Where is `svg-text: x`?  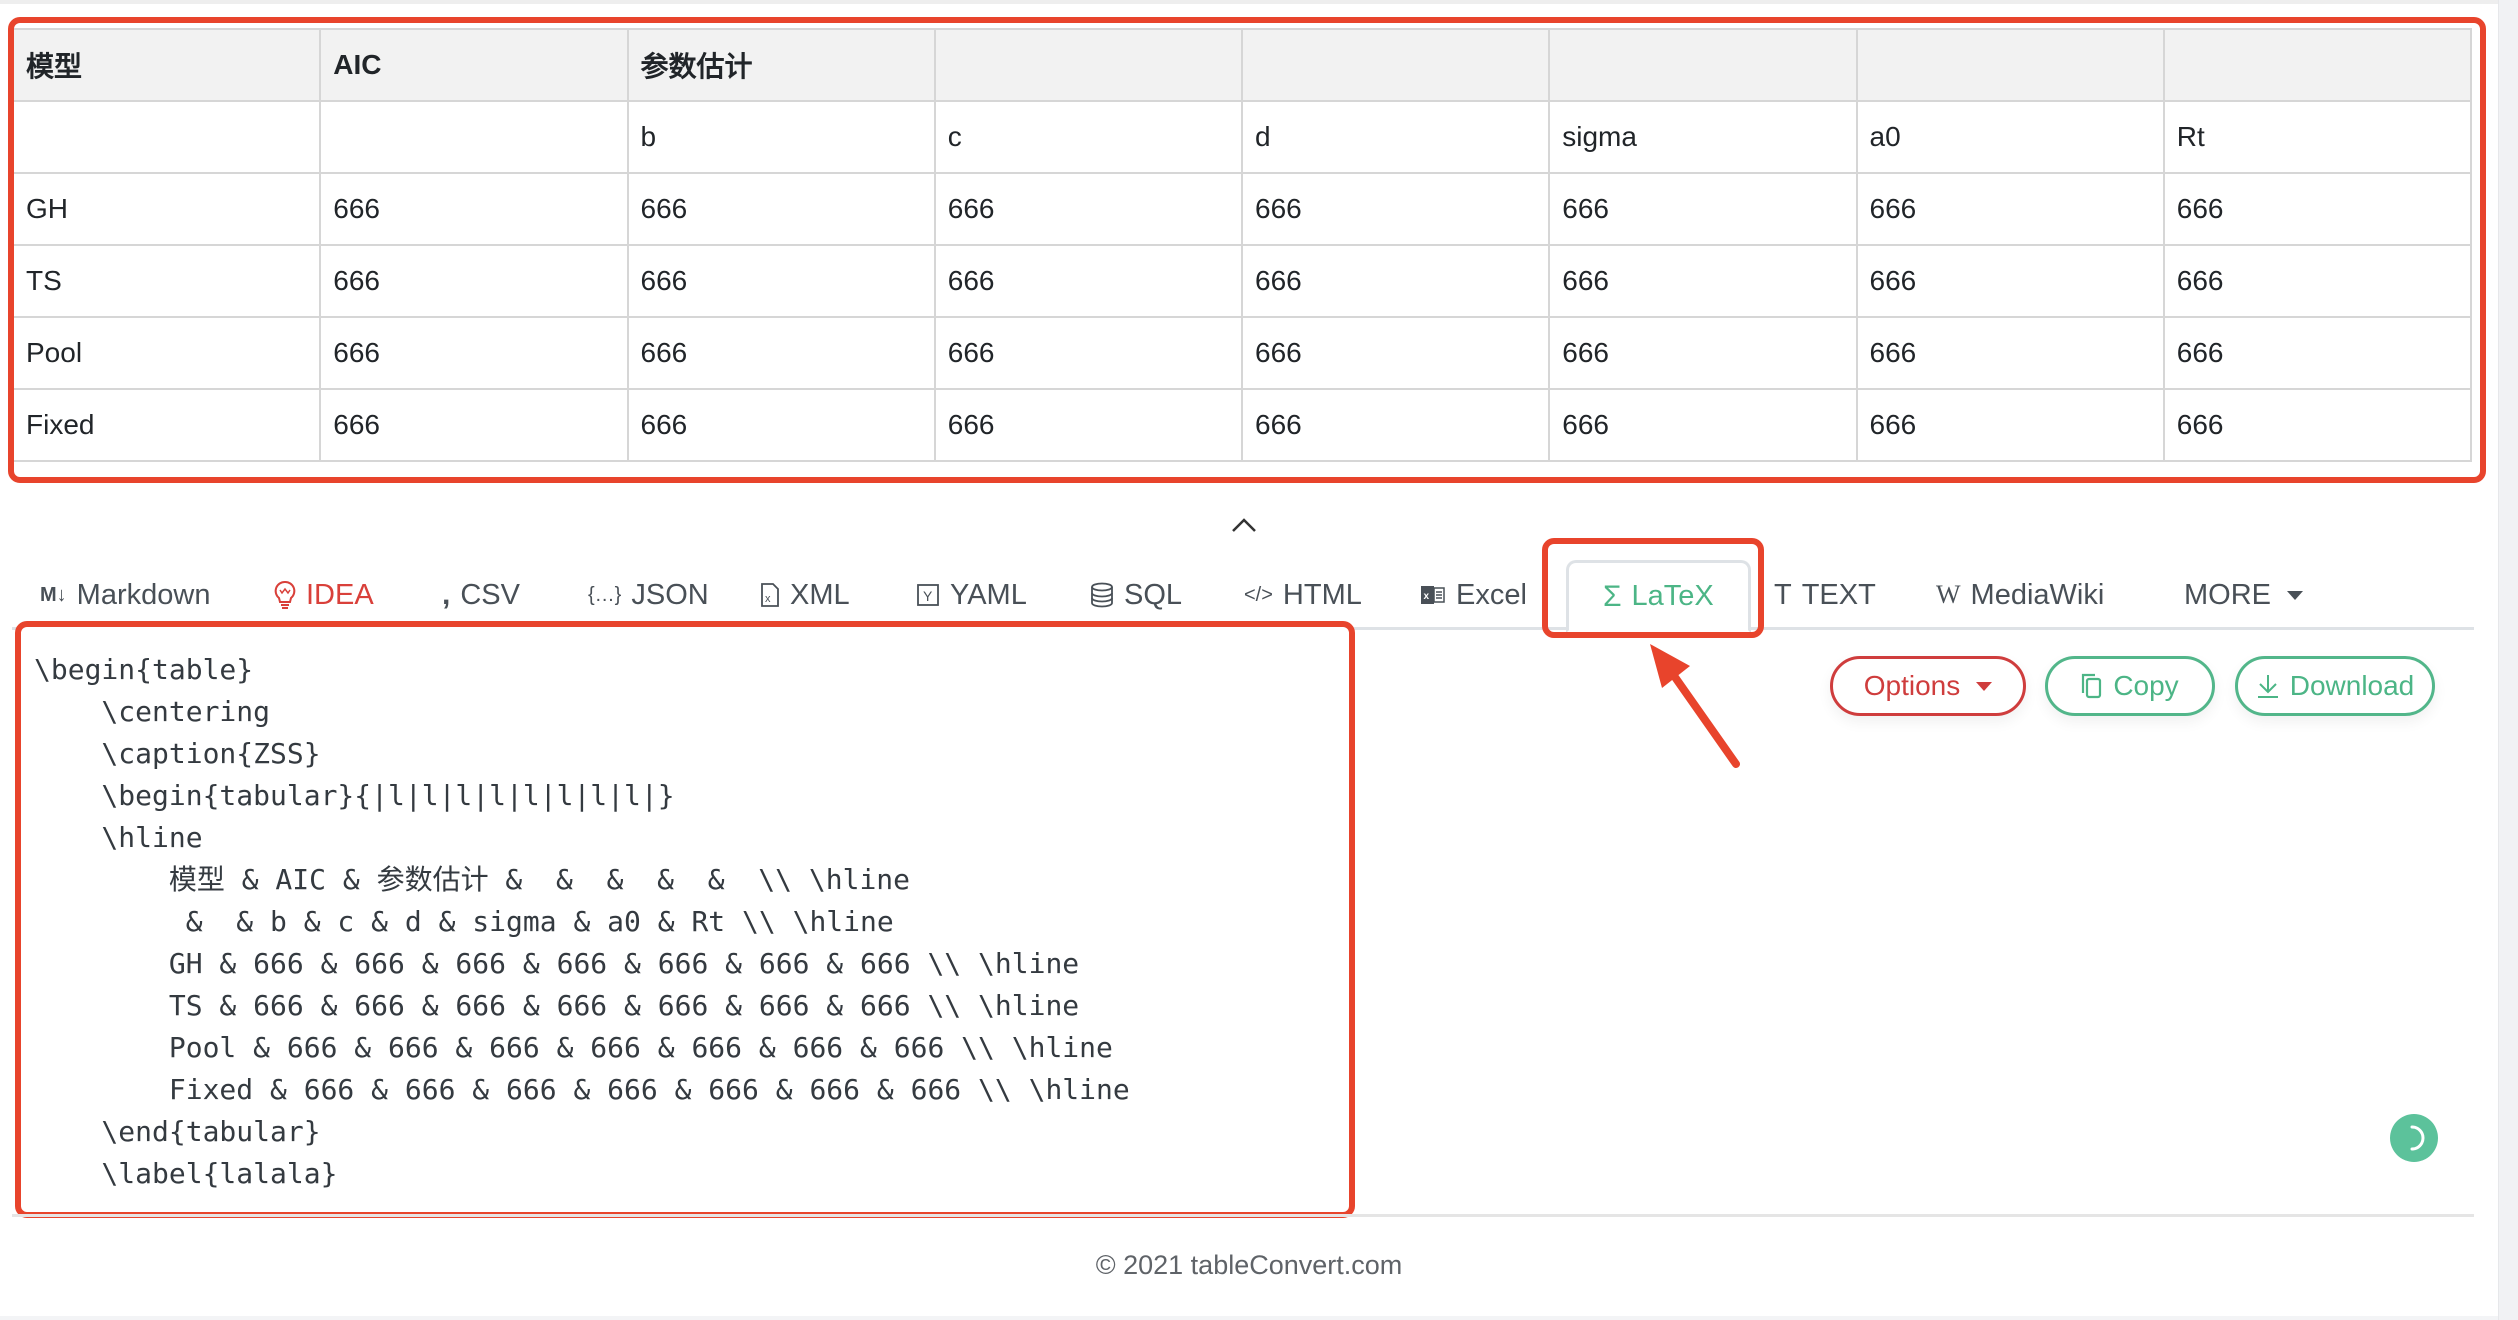
svg-text: x is located at coordinates (768, 599).